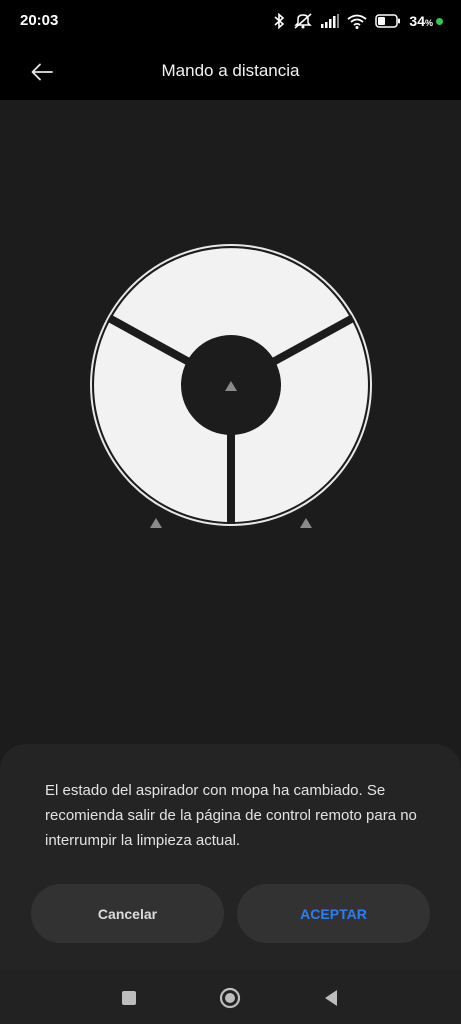  Describe the element at coordinates (306, 523) in the screenshot. I see `rotate-right-arrow-icon` at that location.